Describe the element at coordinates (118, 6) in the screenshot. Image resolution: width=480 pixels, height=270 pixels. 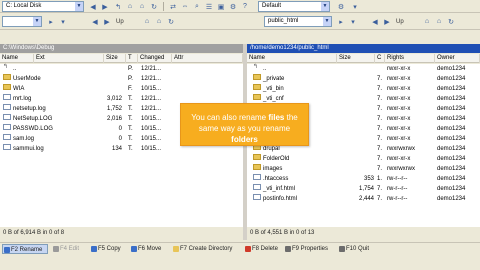
I see `parent-folder-icon: ↰` at that location.